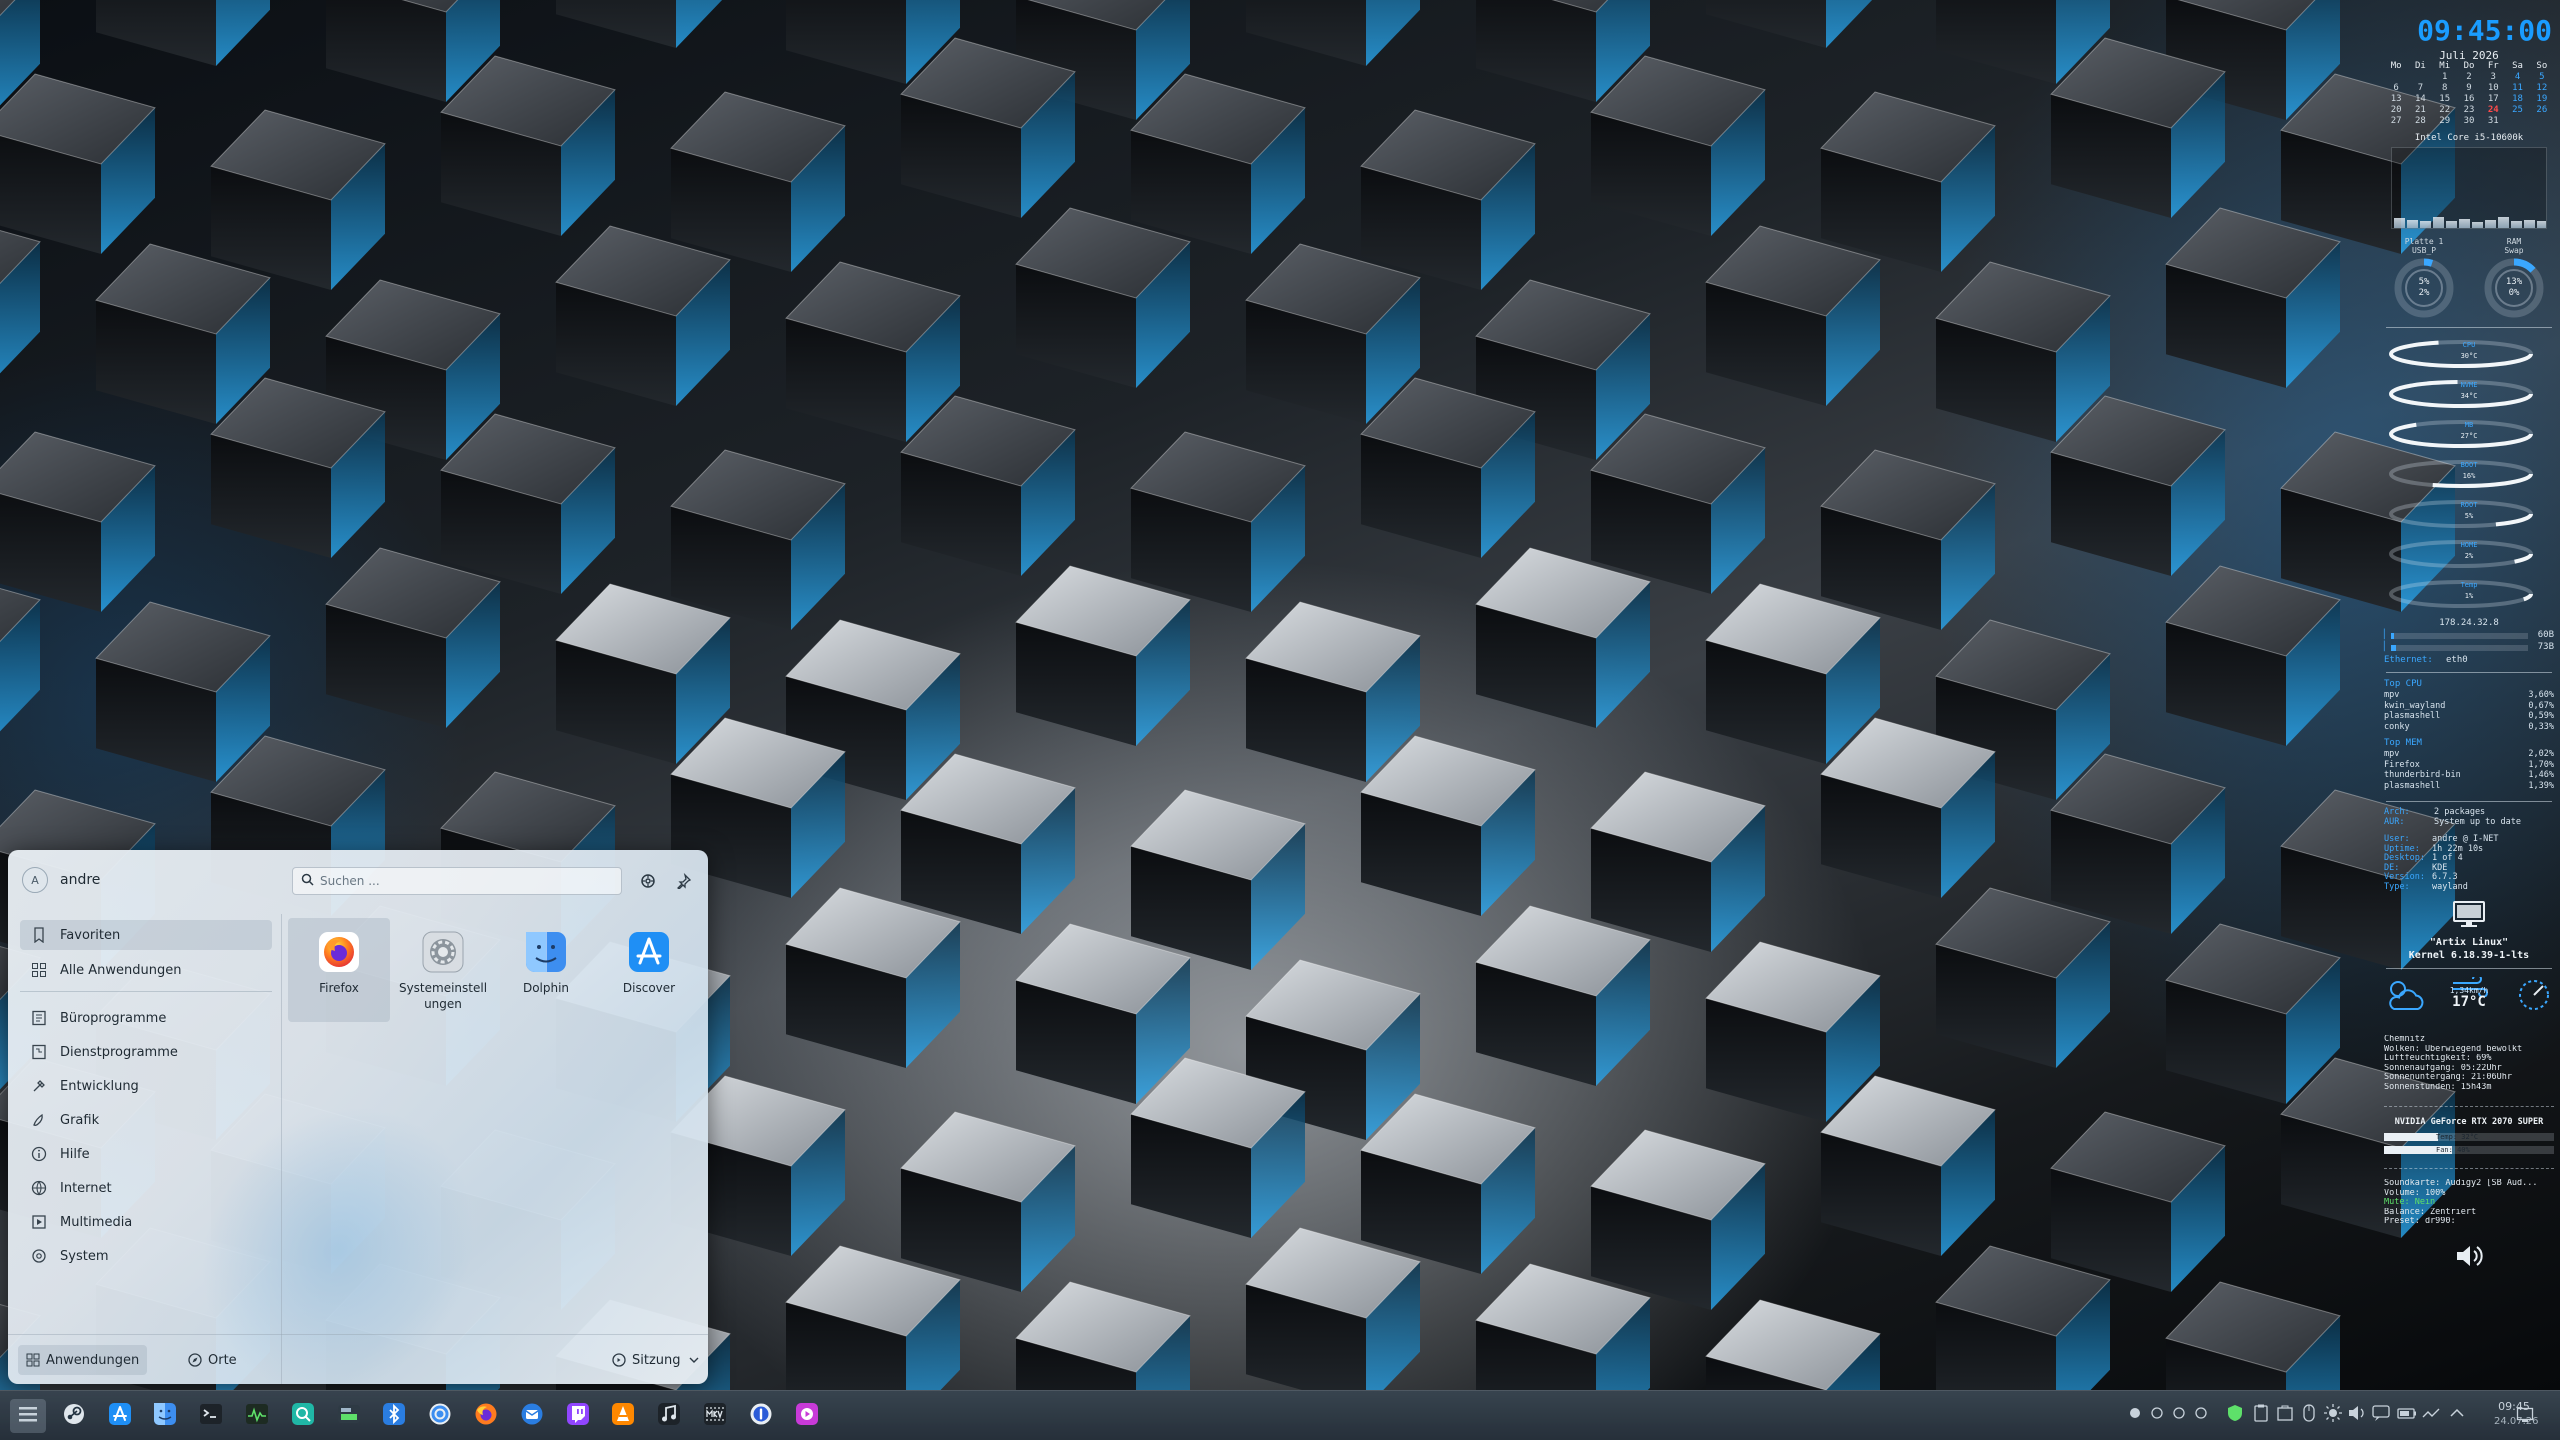 Image resolution: width=2560 pixels, height=1440 pixels. Describe the element at coordinates (212, 1360) in the screenshot. I see `places-tab: Orte` at that location.